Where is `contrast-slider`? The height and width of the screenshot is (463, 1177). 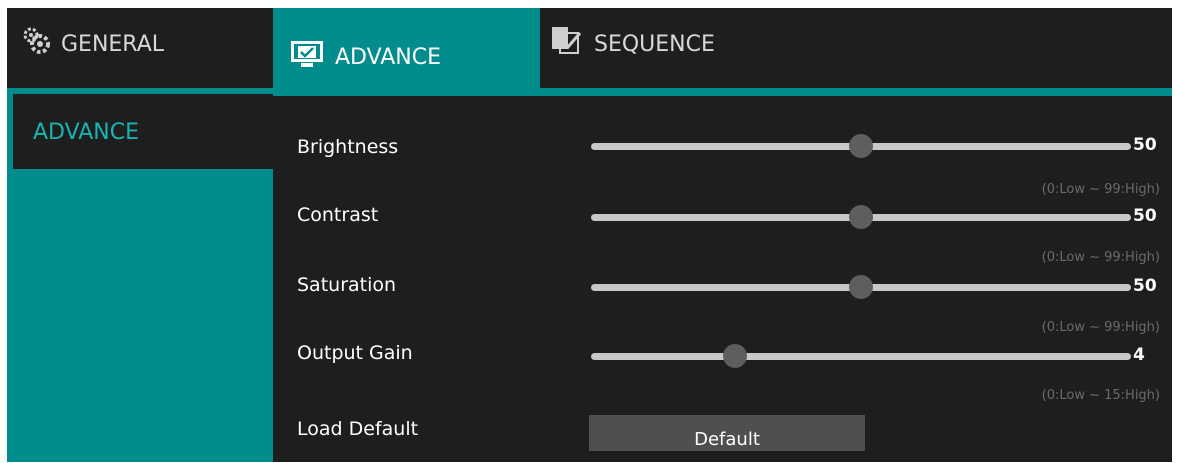 contrast-slider is located at coordinates (861, 217).